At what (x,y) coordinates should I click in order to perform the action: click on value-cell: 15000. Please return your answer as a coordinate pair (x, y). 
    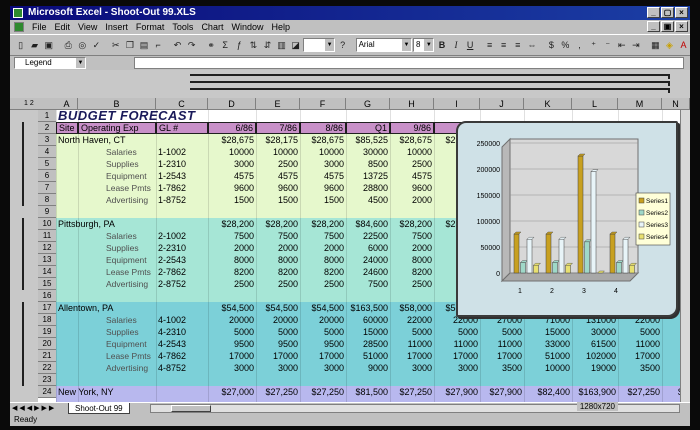
    Looking at the image, I should click on (368, 332).